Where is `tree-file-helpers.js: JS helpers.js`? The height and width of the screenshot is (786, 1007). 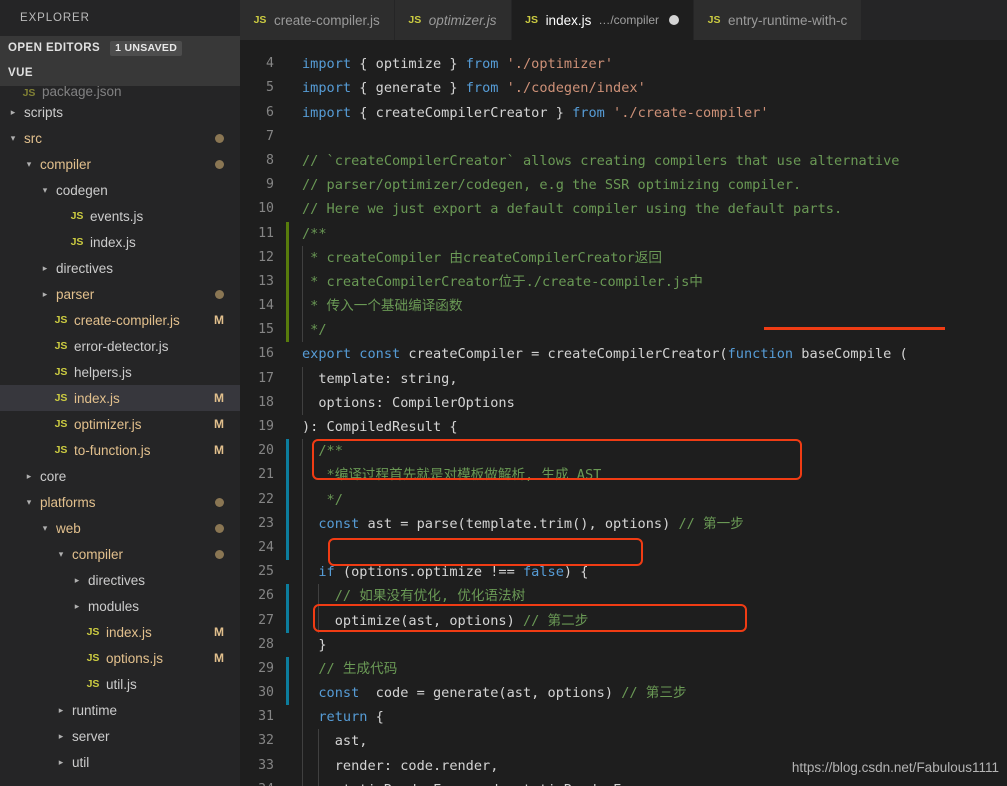 tree-file-helpers.js: JS helpers.js is located at coordinates (120, 372).